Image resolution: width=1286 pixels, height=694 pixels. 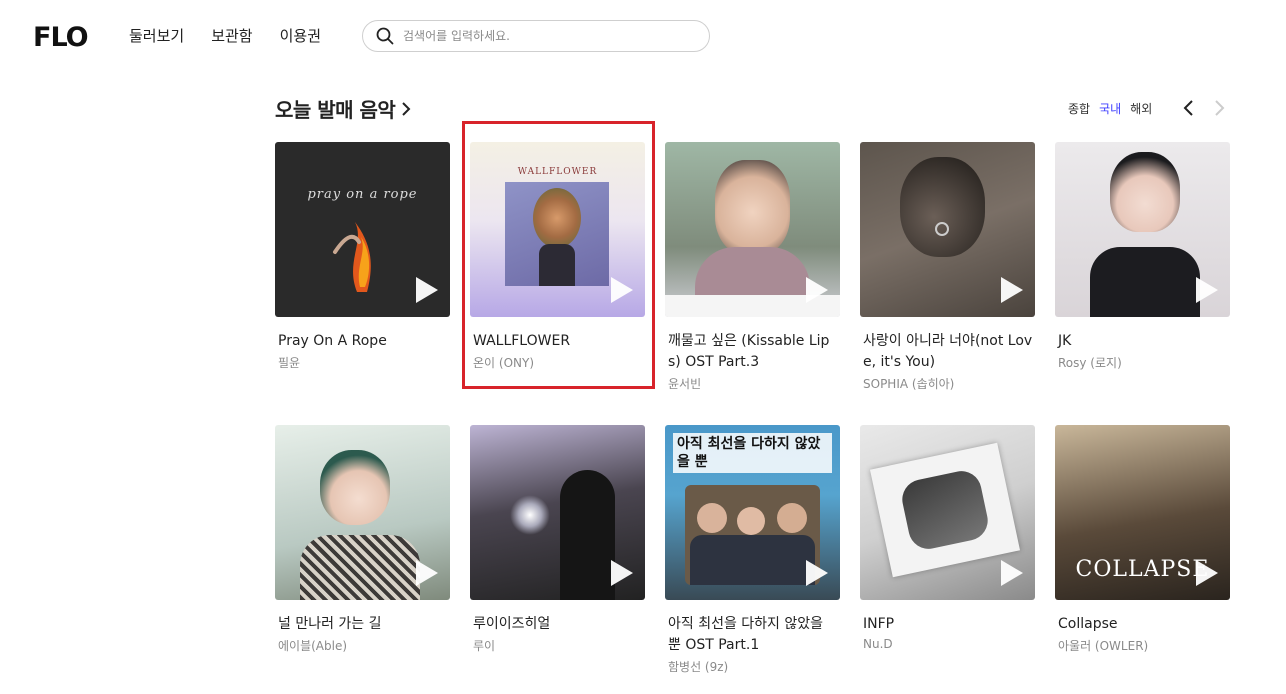 What do you see at coordinates (947, 383) in the screenshot?
I see `album-artist: SOPHIA (솝히아)` at bounding box center [947, 383].